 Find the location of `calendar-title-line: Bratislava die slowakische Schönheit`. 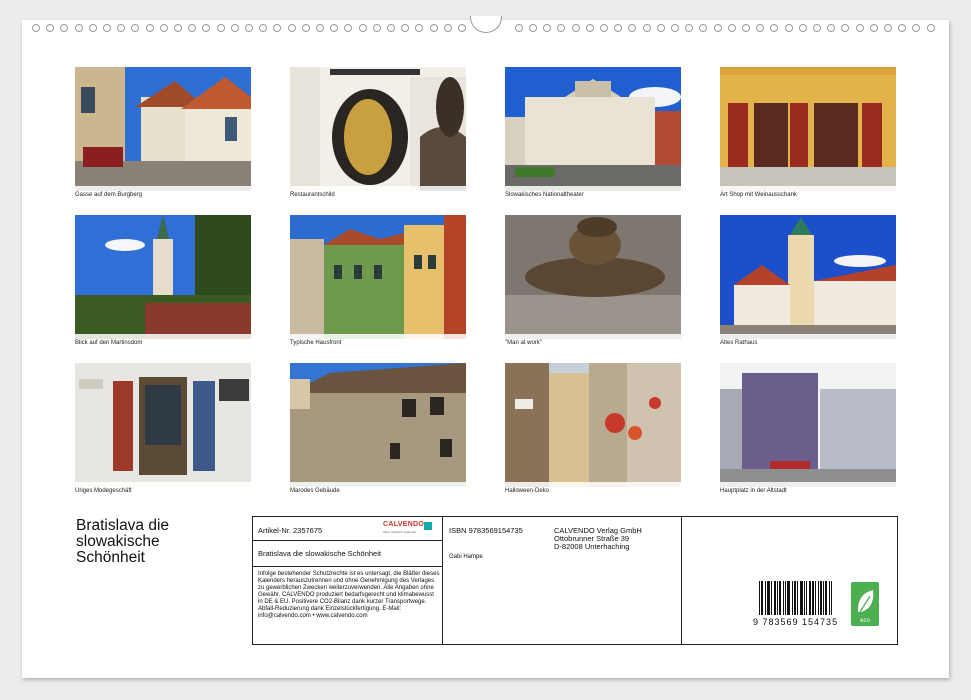

calendar-title-line: Bratislava die slowakische Schönheit is located at coordinates (319, 553).